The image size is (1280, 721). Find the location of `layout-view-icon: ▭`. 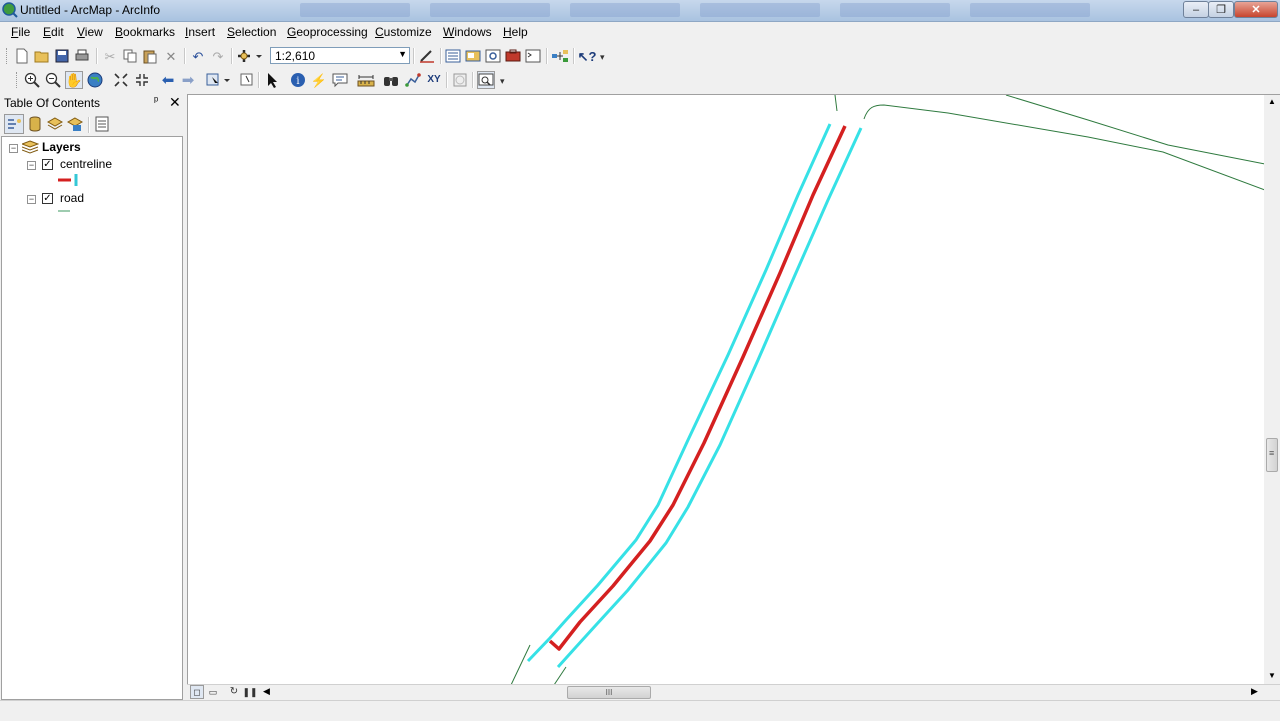

layout-view-icon: ▭ is located at coordinates (213, 692).